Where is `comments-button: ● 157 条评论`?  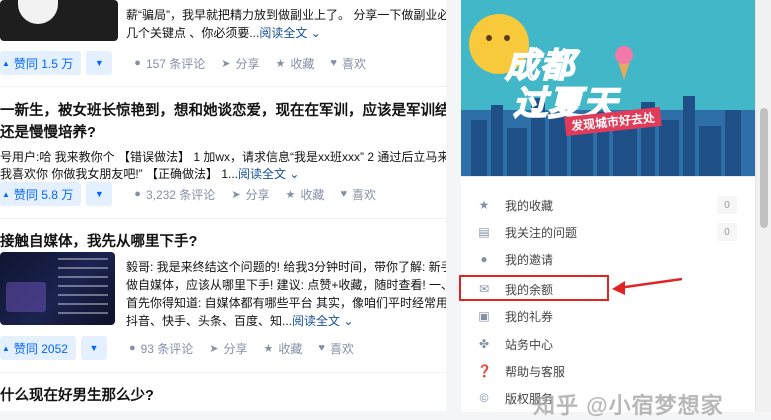 comments-button: ● 157 条评论 is located at coordinates (169, 63).